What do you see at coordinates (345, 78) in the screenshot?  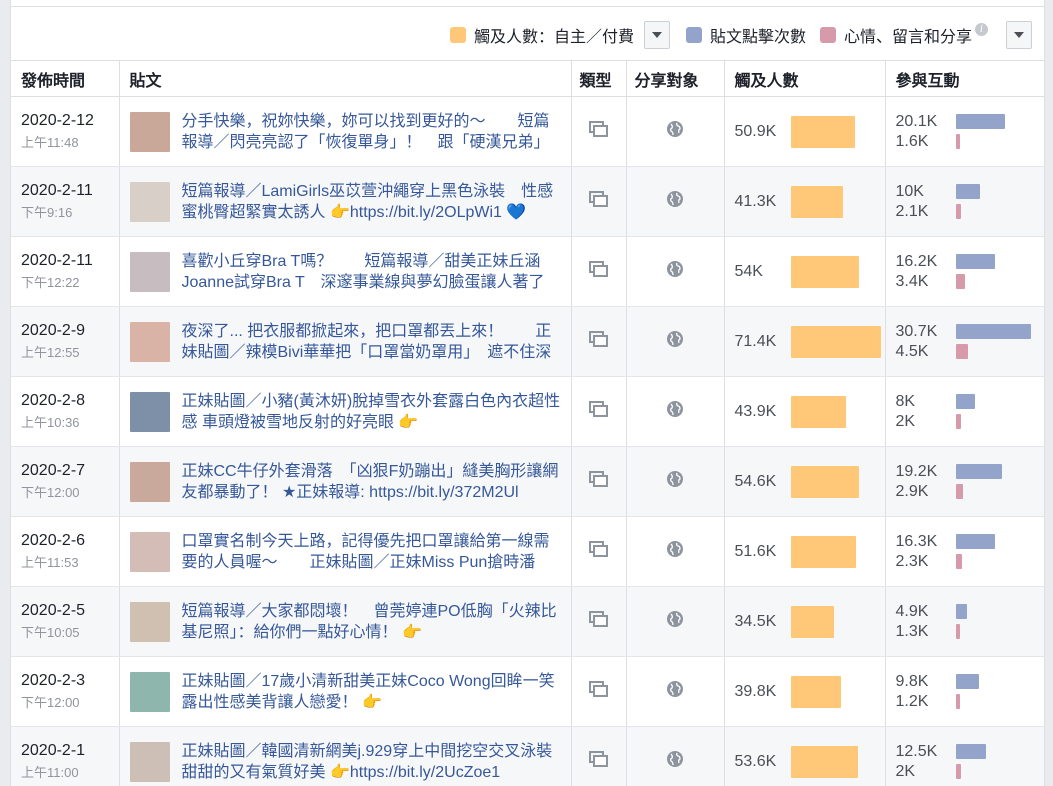 I see `column-header-post: 貼文` at bounding box center [345, 78].